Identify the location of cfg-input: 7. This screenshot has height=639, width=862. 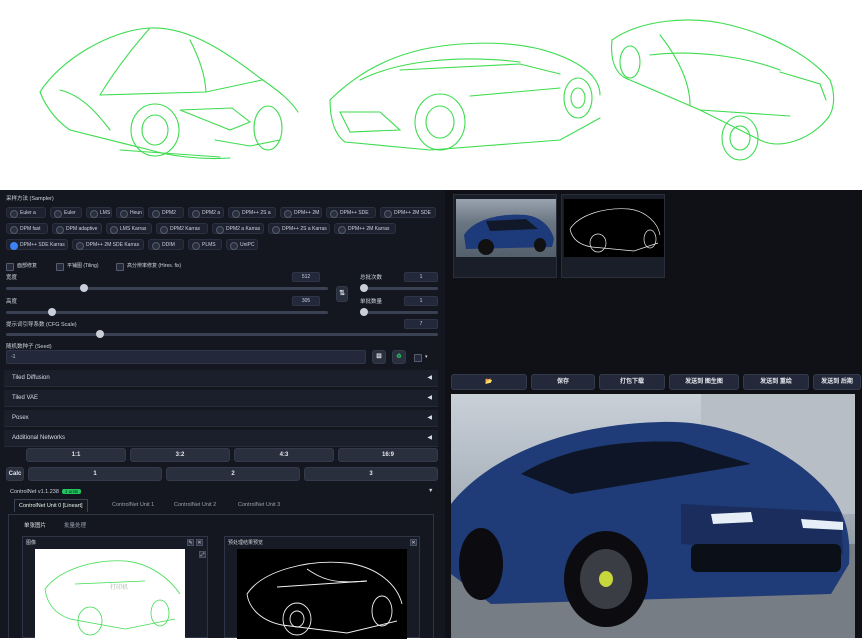
(421, 324).